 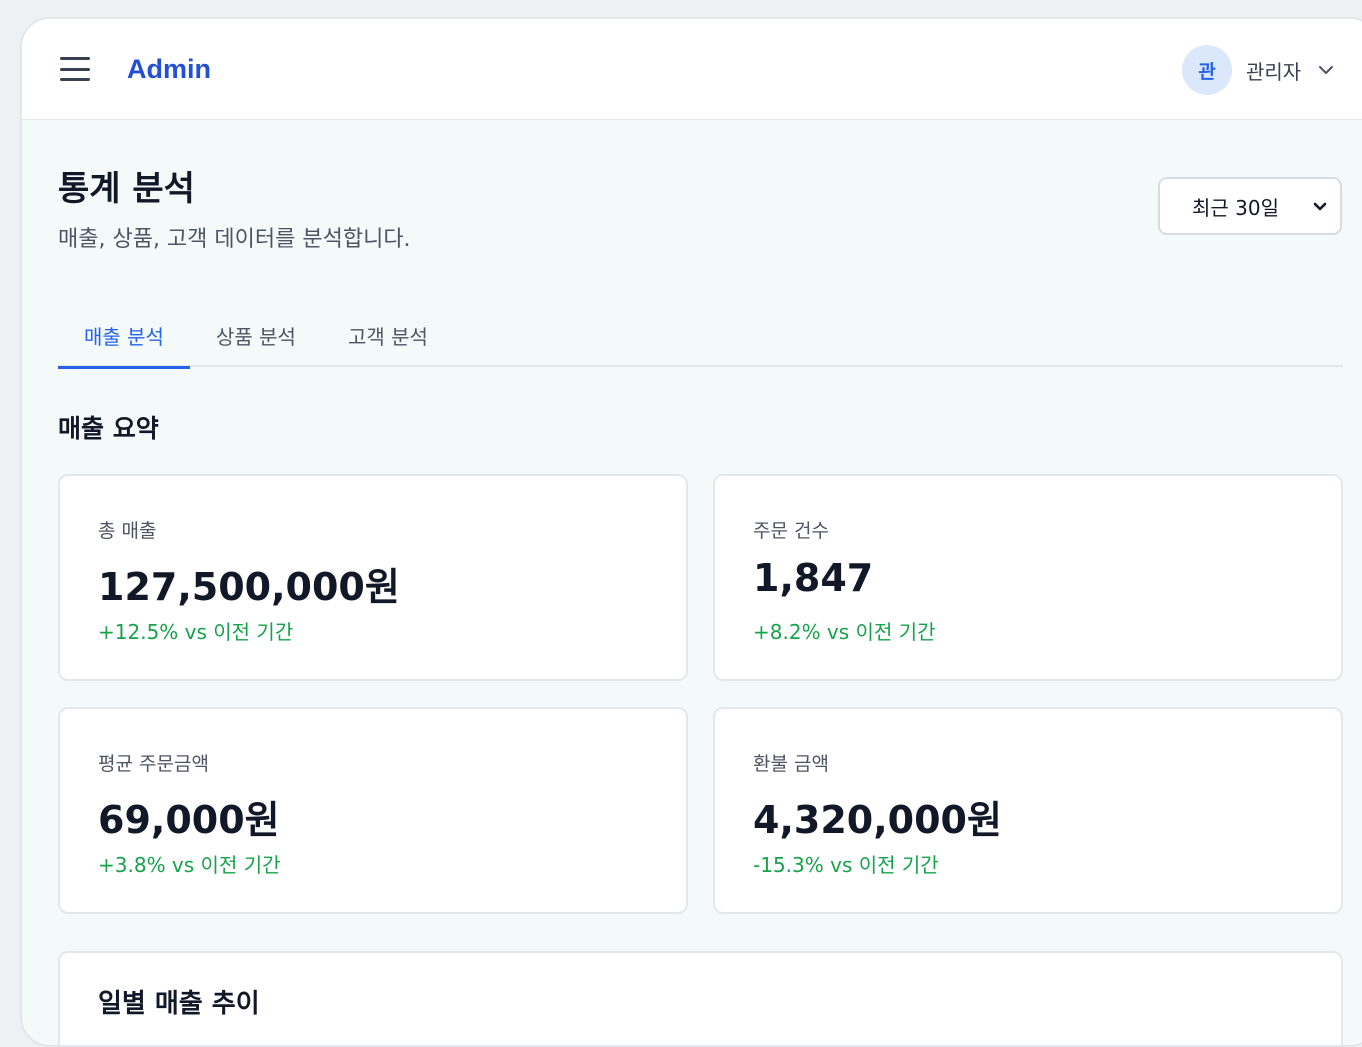 I want to click on period-select-value: 최근 30일, so click(x=1236, y=207).